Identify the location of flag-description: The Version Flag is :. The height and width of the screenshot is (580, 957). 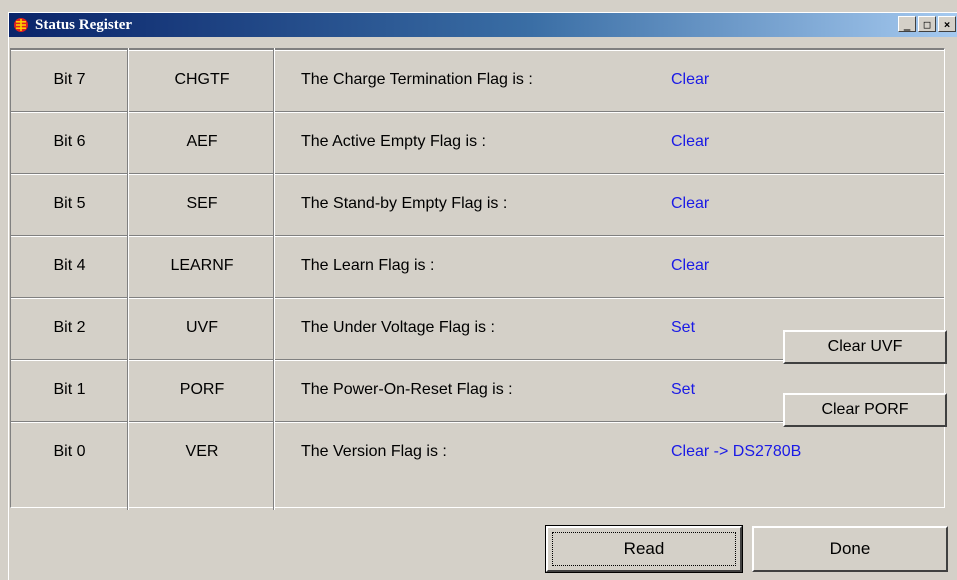
(374, 451).